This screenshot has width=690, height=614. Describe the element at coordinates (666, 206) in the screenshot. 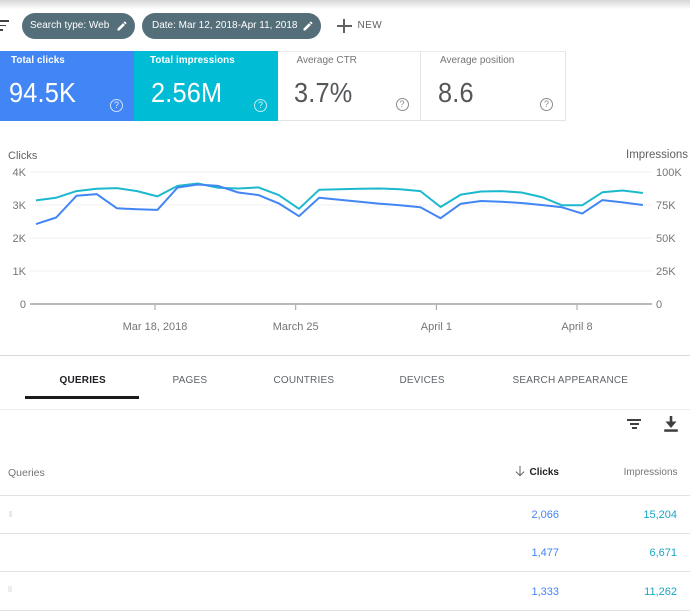

I see `svg-text: 75K` at that location.